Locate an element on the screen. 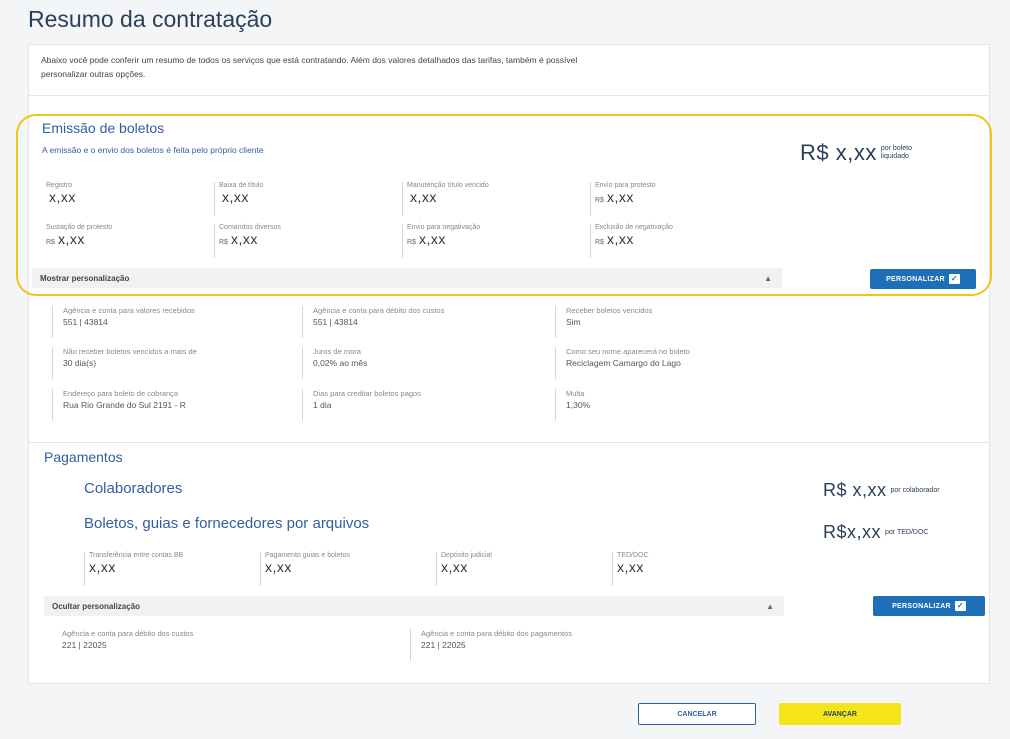 The height and width of the screenshot is (739, 1010). fee-label: Registro is located at coordinates (59, 185).